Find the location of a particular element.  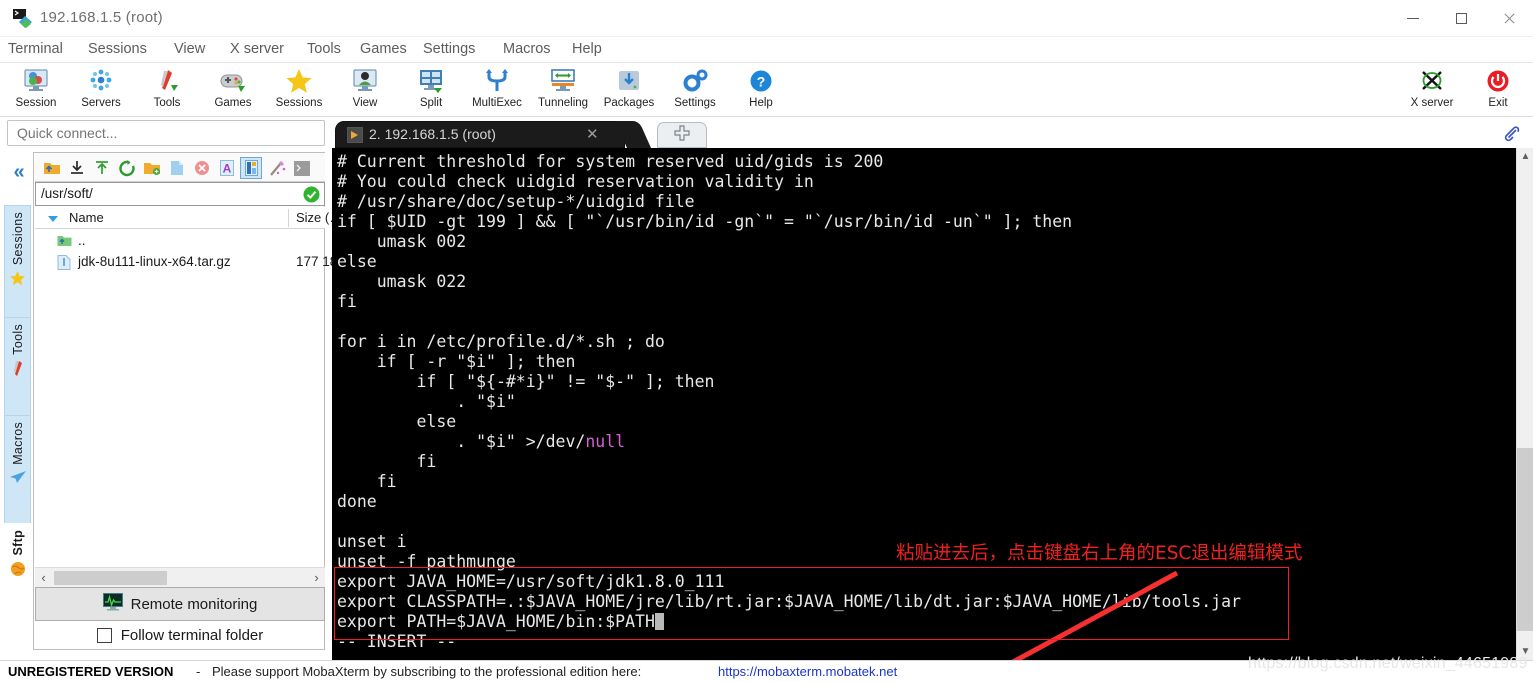

new-folder-icon is located at coordinates (152, 168).